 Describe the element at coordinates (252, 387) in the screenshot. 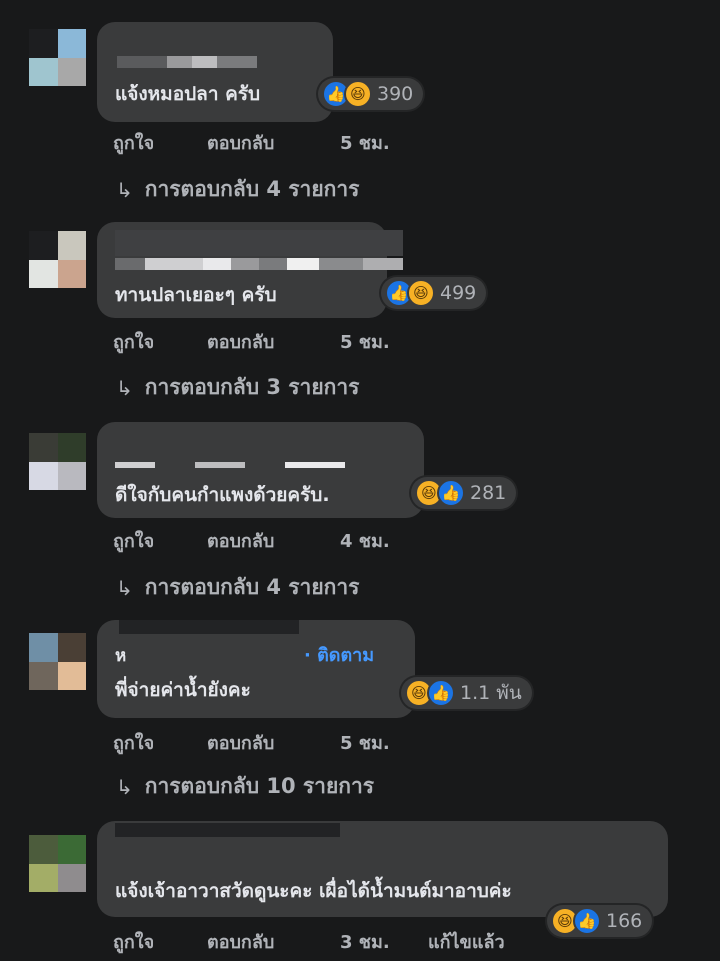

I see `replies-count: การตอบกลับ 3 รายการ` at that location.